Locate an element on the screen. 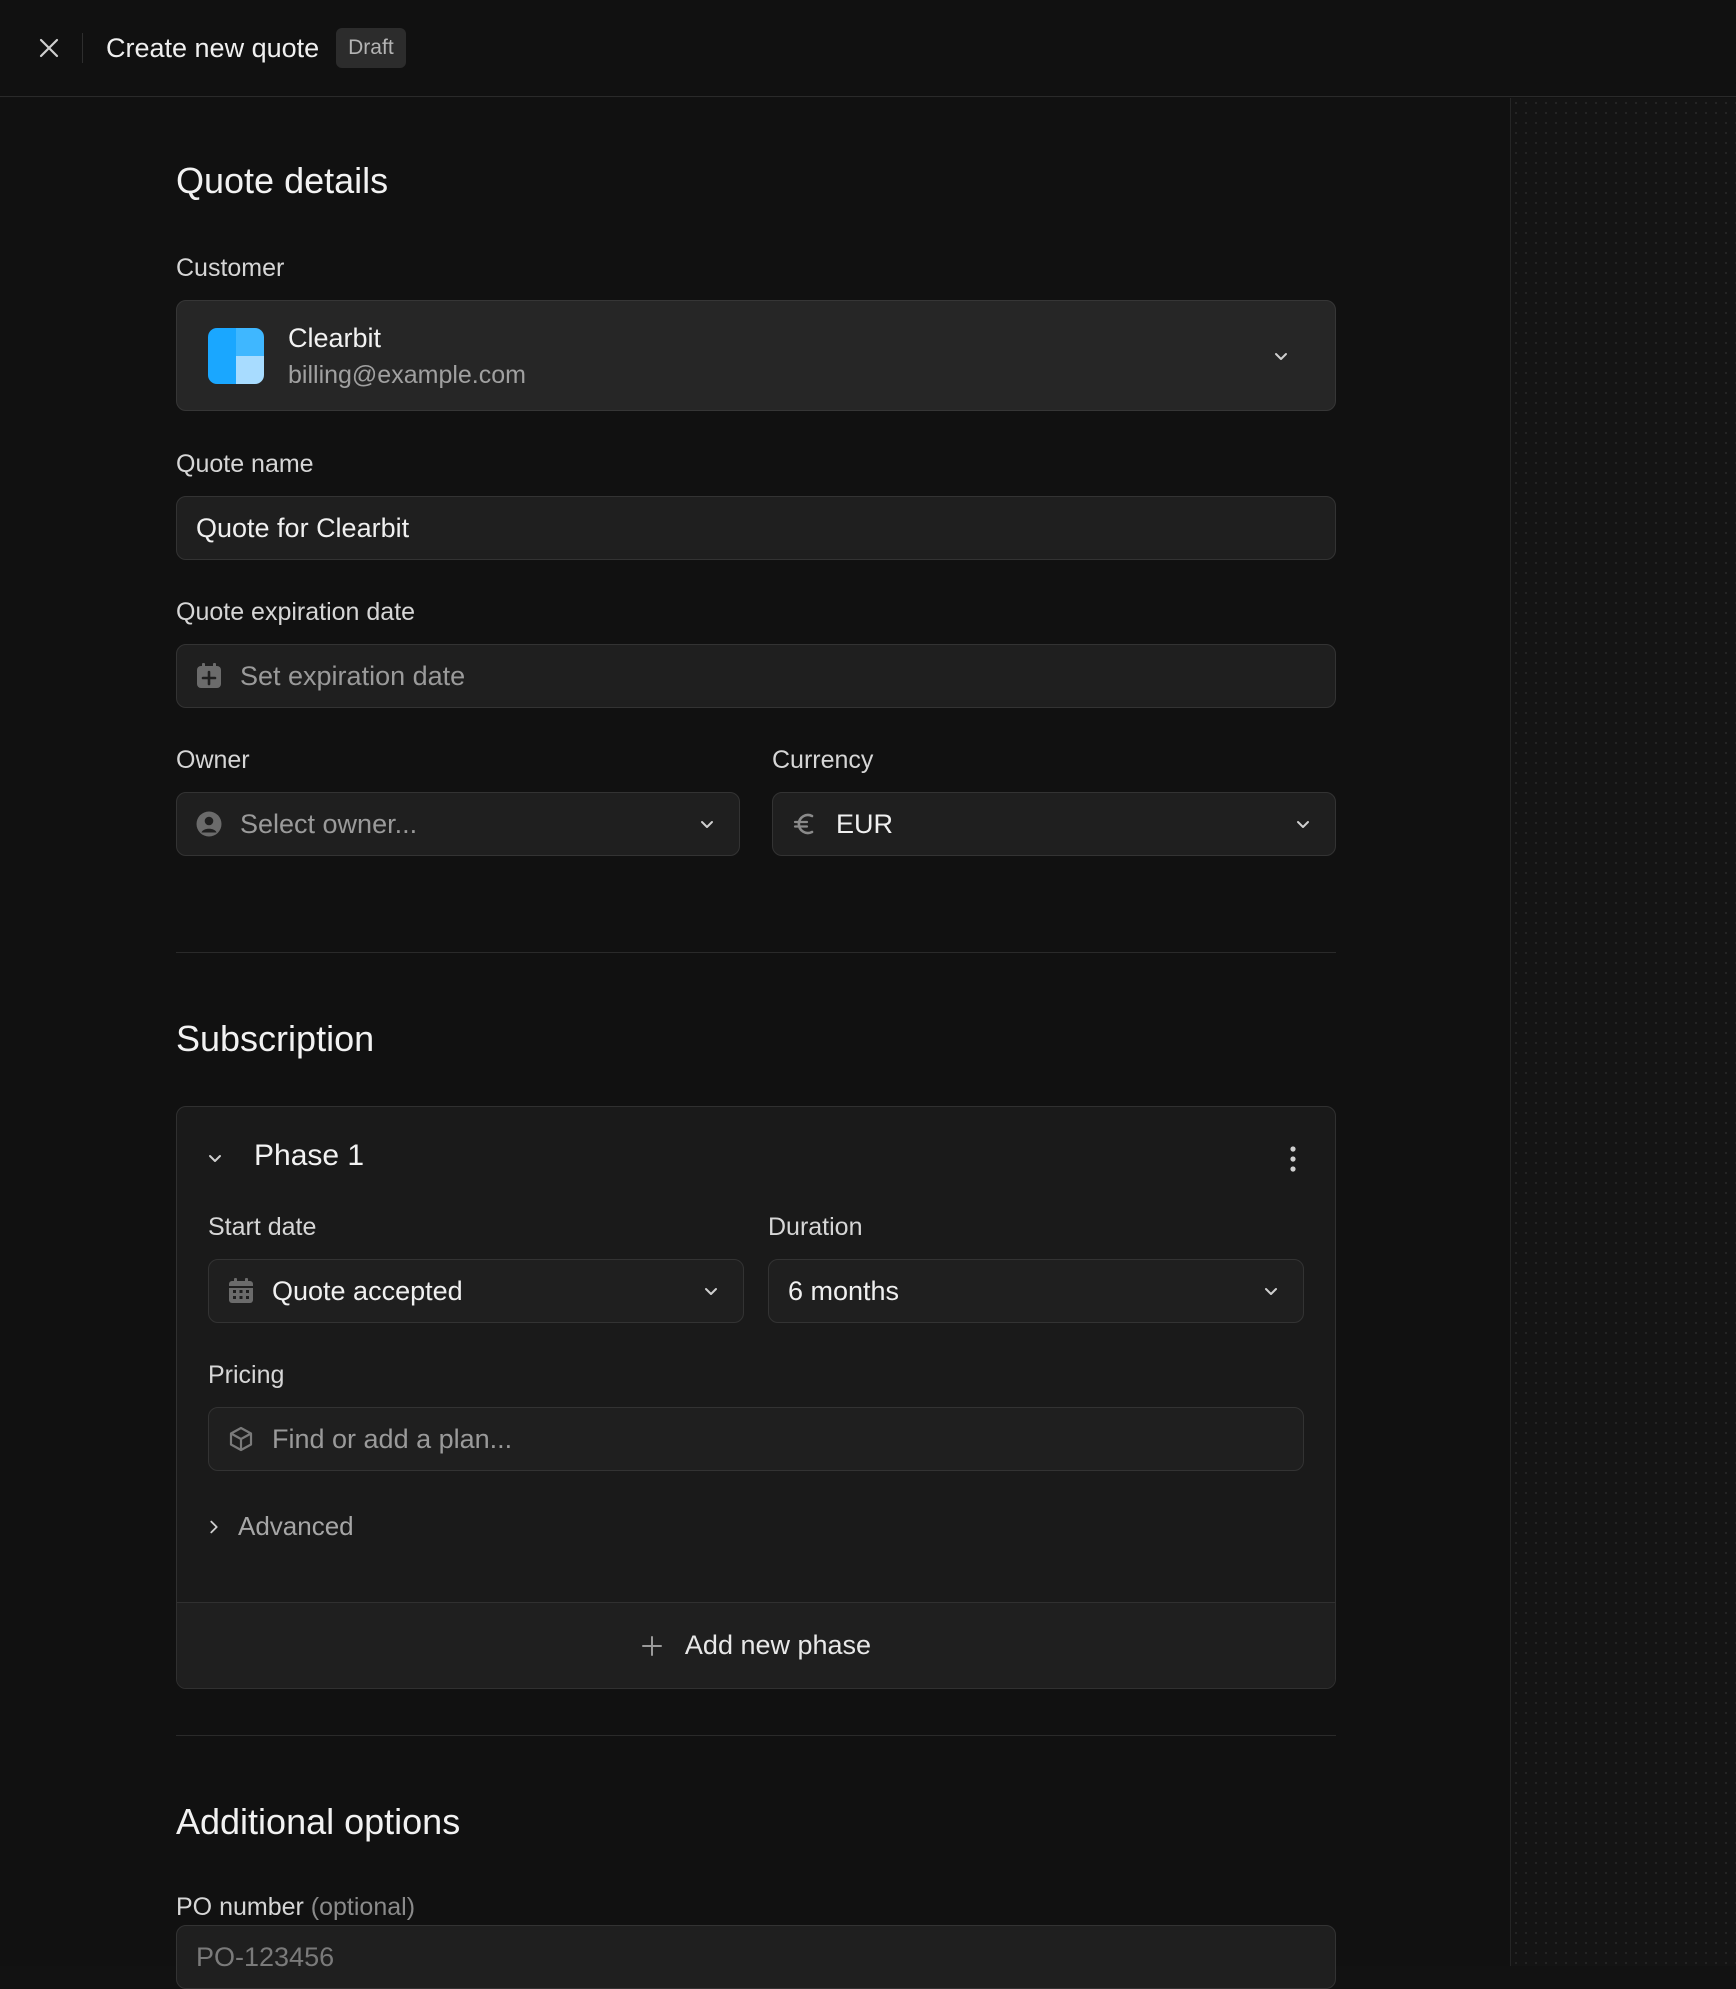 This screenshot has width=1736, height=1989. quote-name-value: Quote for Clearbit is located at coordinates (303, 527).